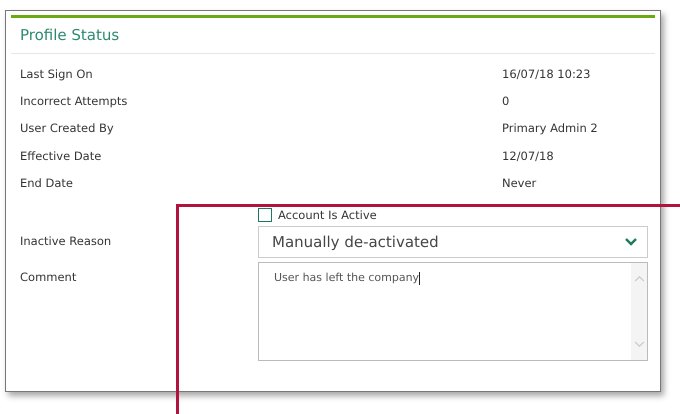  I want to click on field-label: Incorrect Attempts, so click(73, 101).